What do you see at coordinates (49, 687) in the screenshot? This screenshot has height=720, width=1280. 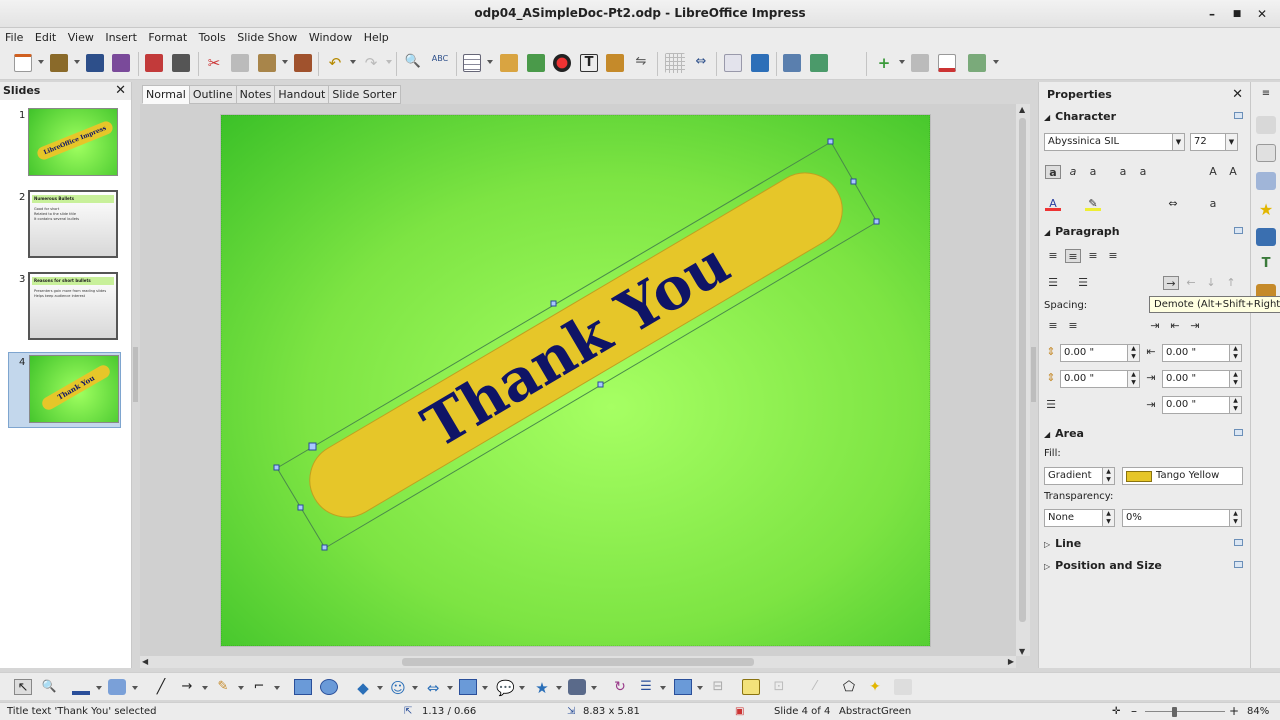 I see `zoom-icon: 🔍` at bounding box center [49, 687].